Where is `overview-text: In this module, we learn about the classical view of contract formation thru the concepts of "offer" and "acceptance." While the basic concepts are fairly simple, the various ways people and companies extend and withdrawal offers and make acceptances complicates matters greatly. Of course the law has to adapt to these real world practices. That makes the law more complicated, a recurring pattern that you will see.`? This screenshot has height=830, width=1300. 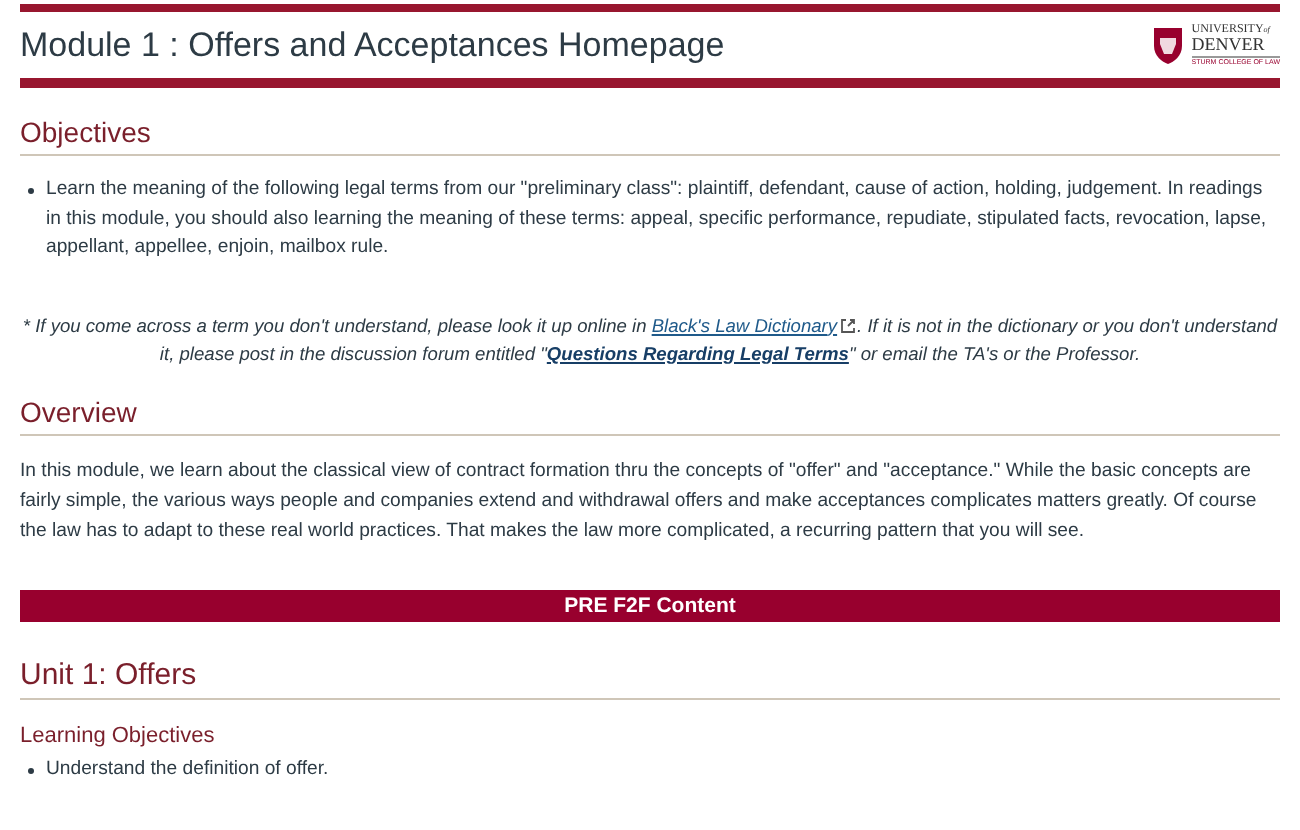 overview-text: In this module, we learn about the classical view of contract formation thru the concepts of "offer" and "acceptance." While the basic concepts are fairly simple, the various ways people and companies extend and withdrawal offers and make acceptances complicates matters greatly. Of course the law has to adapt to these real world practices. That makes the law more complicated, a recurring pattern that you will see. is located at coordinates (639, 501).